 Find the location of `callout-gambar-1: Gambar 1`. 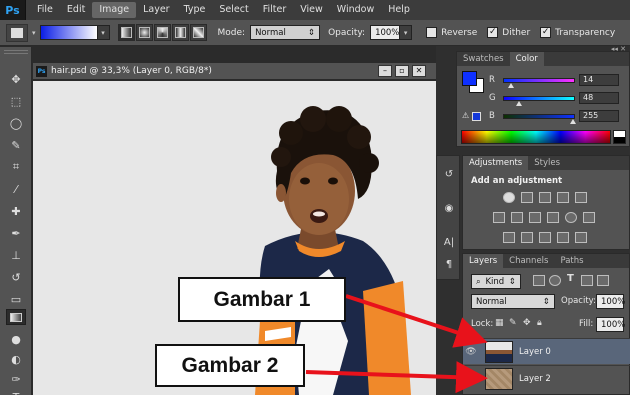

callout-gambar-1: Gambar 1 is located at coordinates (262, 299).